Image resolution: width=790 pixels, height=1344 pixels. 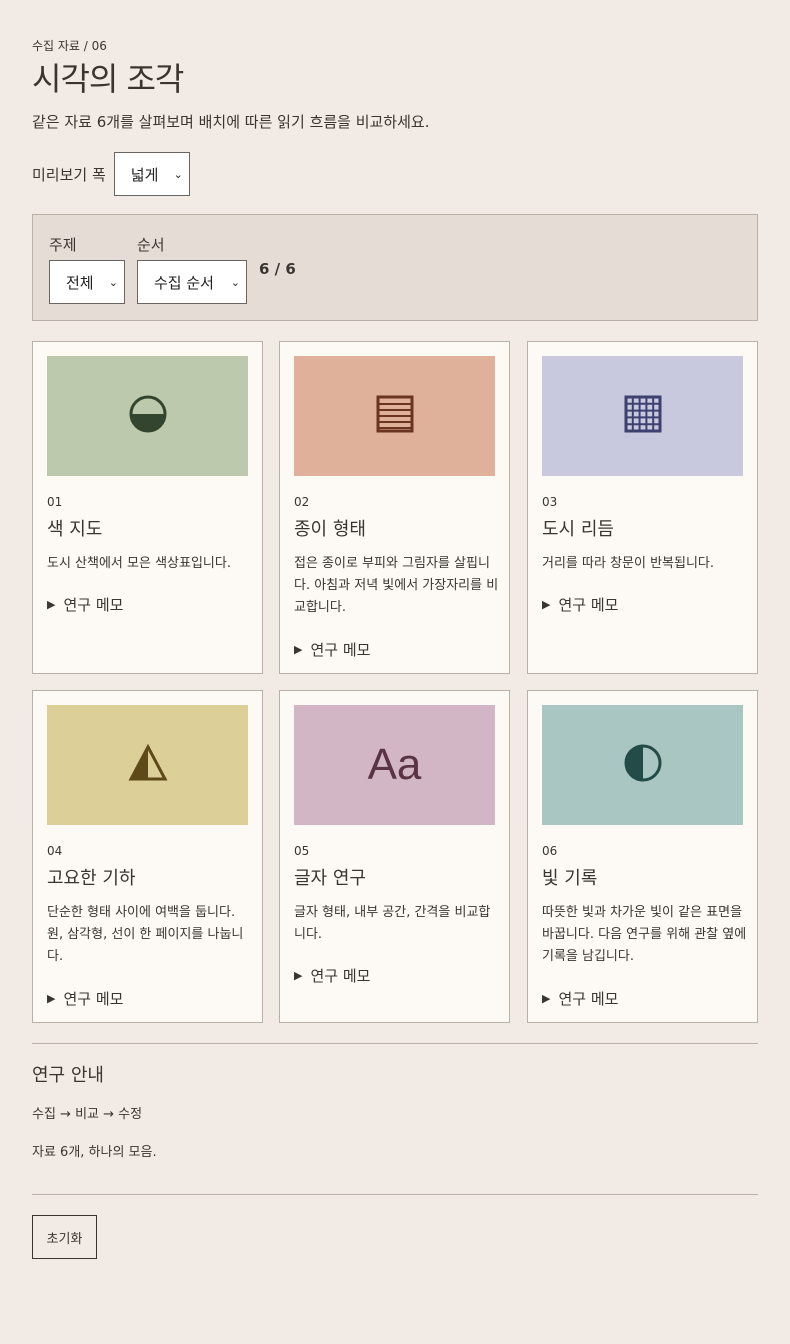 I want to click on grid-icon, so click(x=643, y=416).